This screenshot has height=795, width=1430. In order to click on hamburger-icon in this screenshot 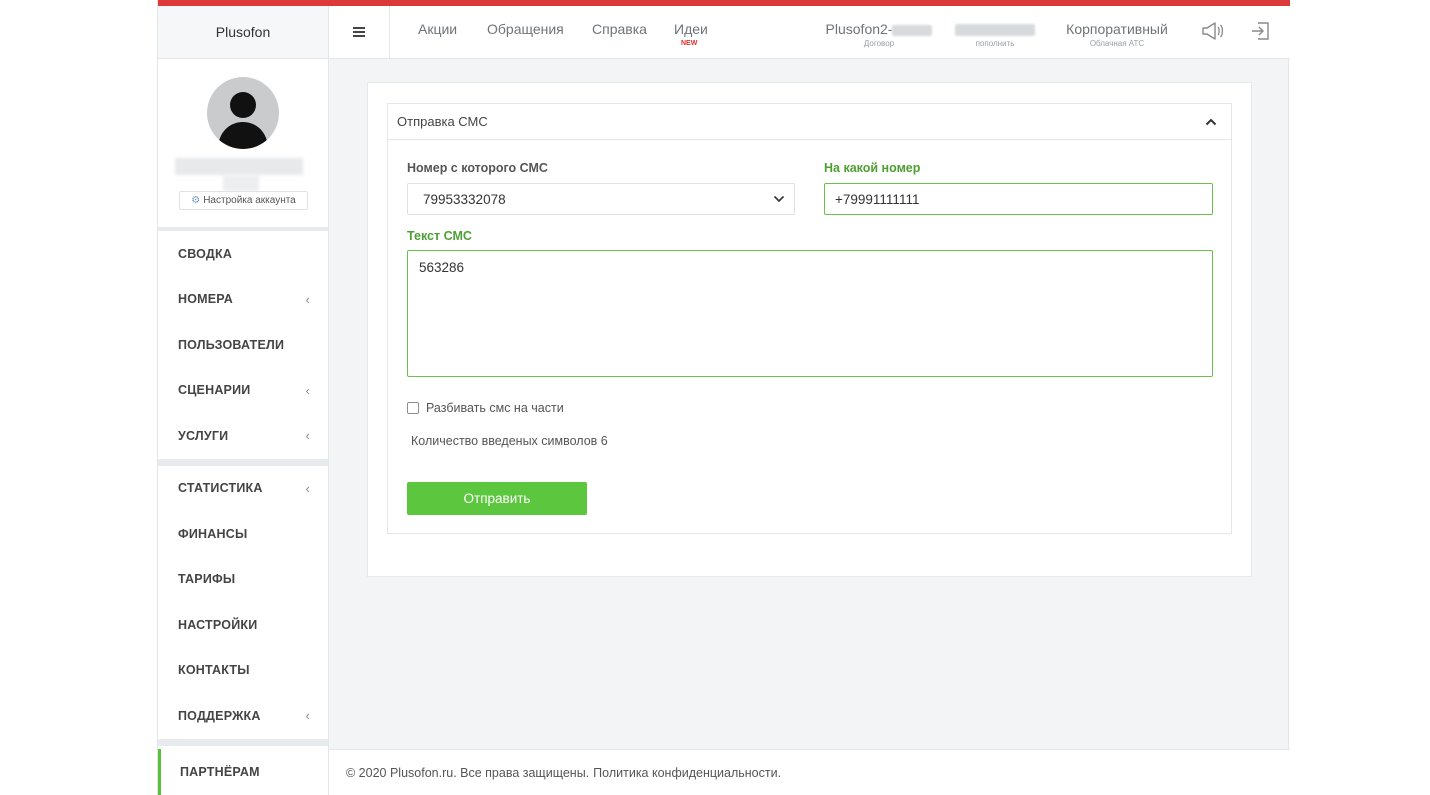, I will do `click(359, 32)`.